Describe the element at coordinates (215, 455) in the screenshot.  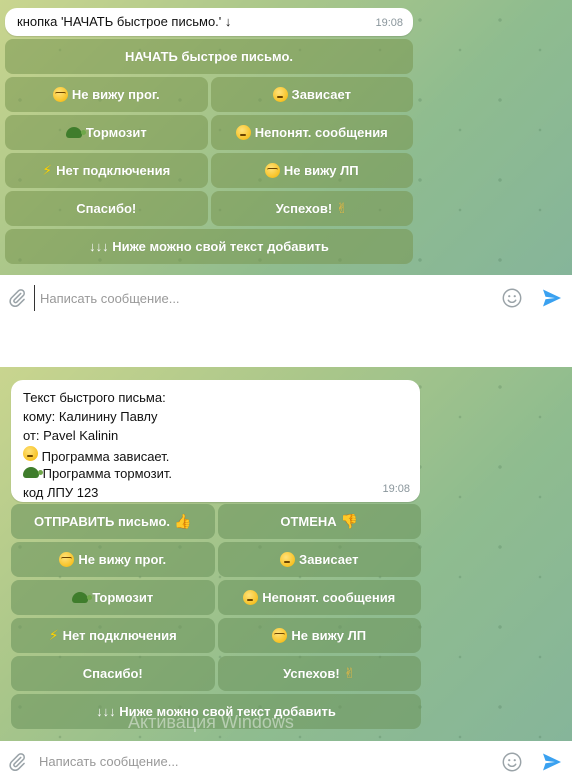
I see `message-line-with-icon: Программа зависает.` at that location.